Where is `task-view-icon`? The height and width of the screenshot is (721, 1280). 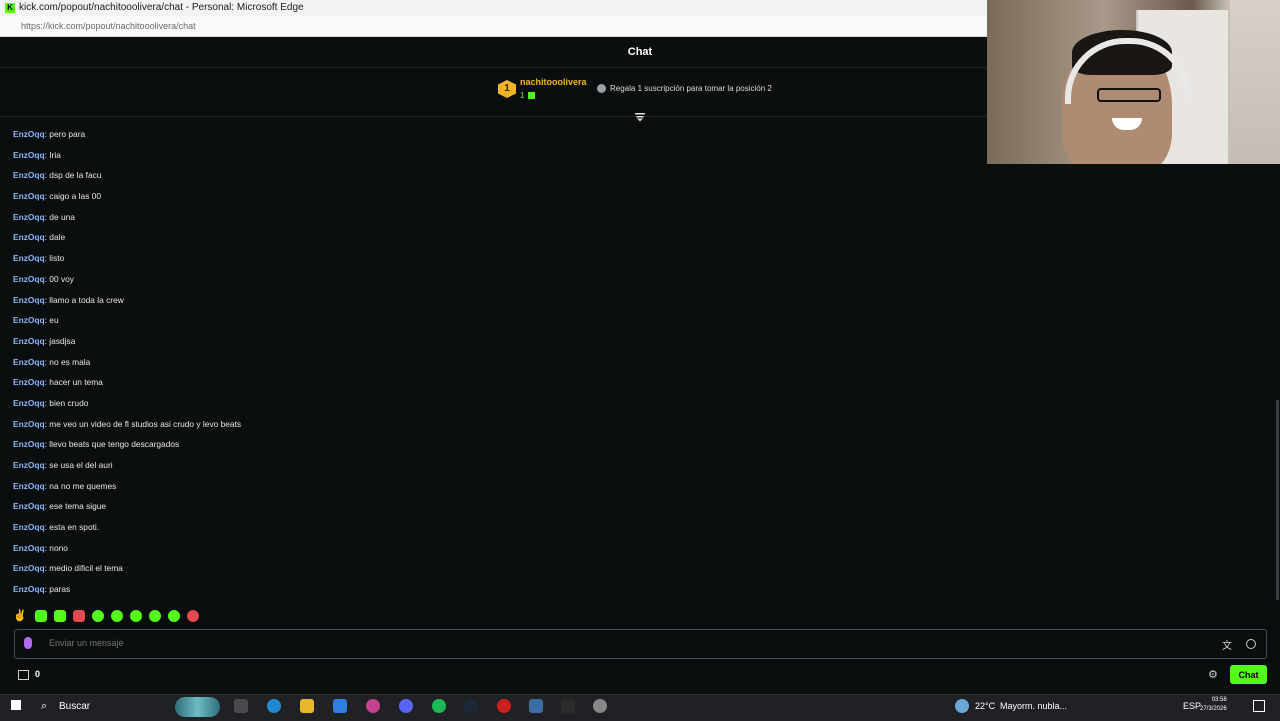
task-view-icon is located at coordinates (241, 706).